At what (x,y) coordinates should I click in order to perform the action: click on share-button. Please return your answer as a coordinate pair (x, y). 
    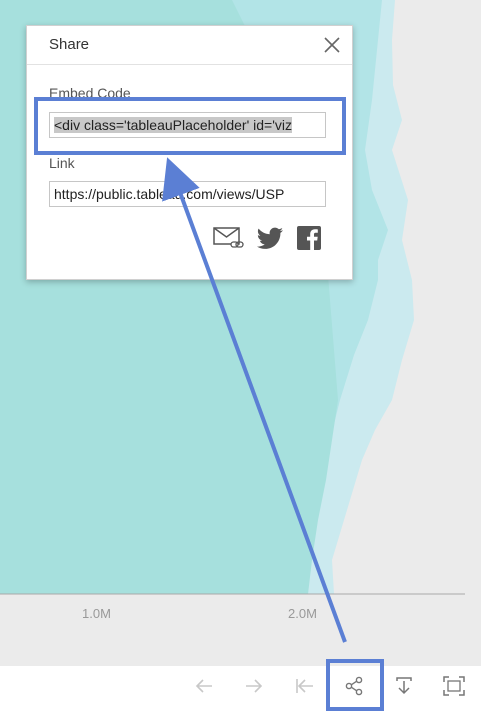
    Looking at the image, I should click on (354, 686).